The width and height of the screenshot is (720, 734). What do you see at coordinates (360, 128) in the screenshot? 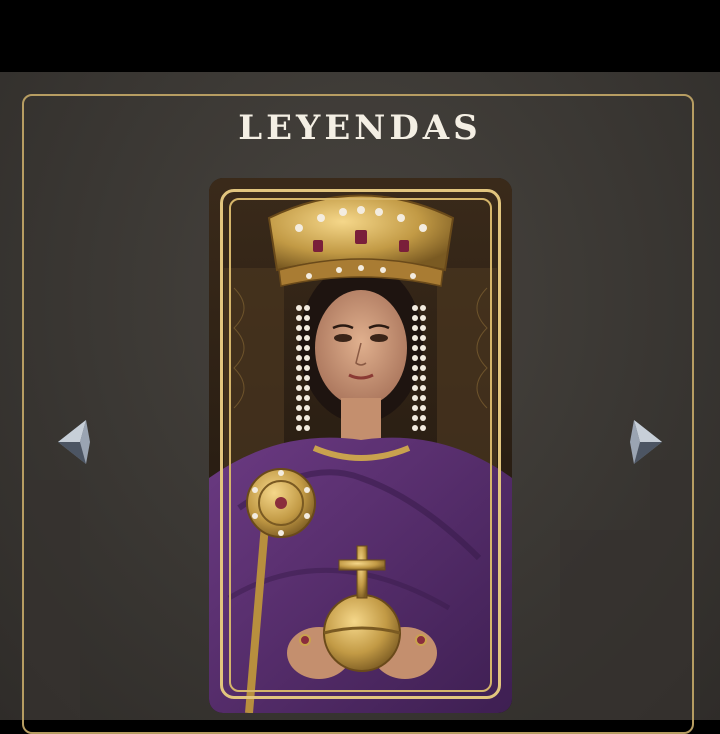
I see `screen-title: LEYENDAS` at bounding box center [360, 128].